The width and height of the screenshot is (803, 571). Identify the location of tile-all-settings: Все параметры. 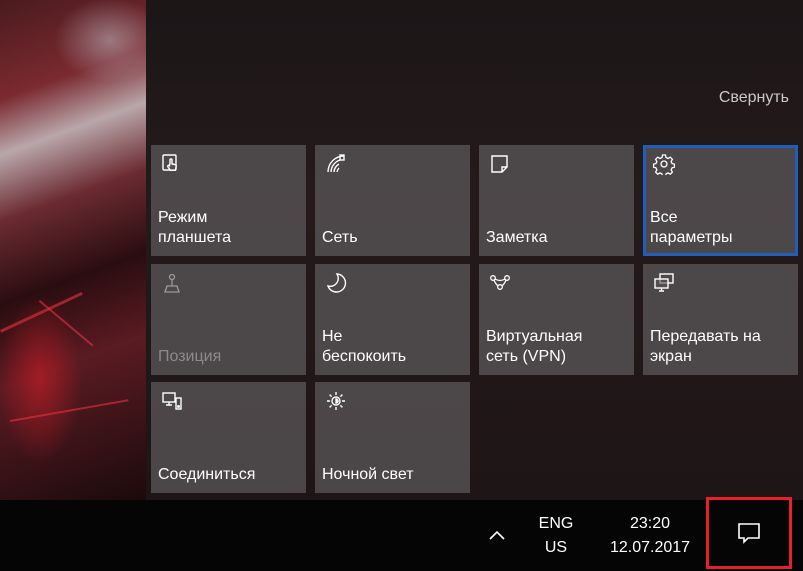
(720, 200).